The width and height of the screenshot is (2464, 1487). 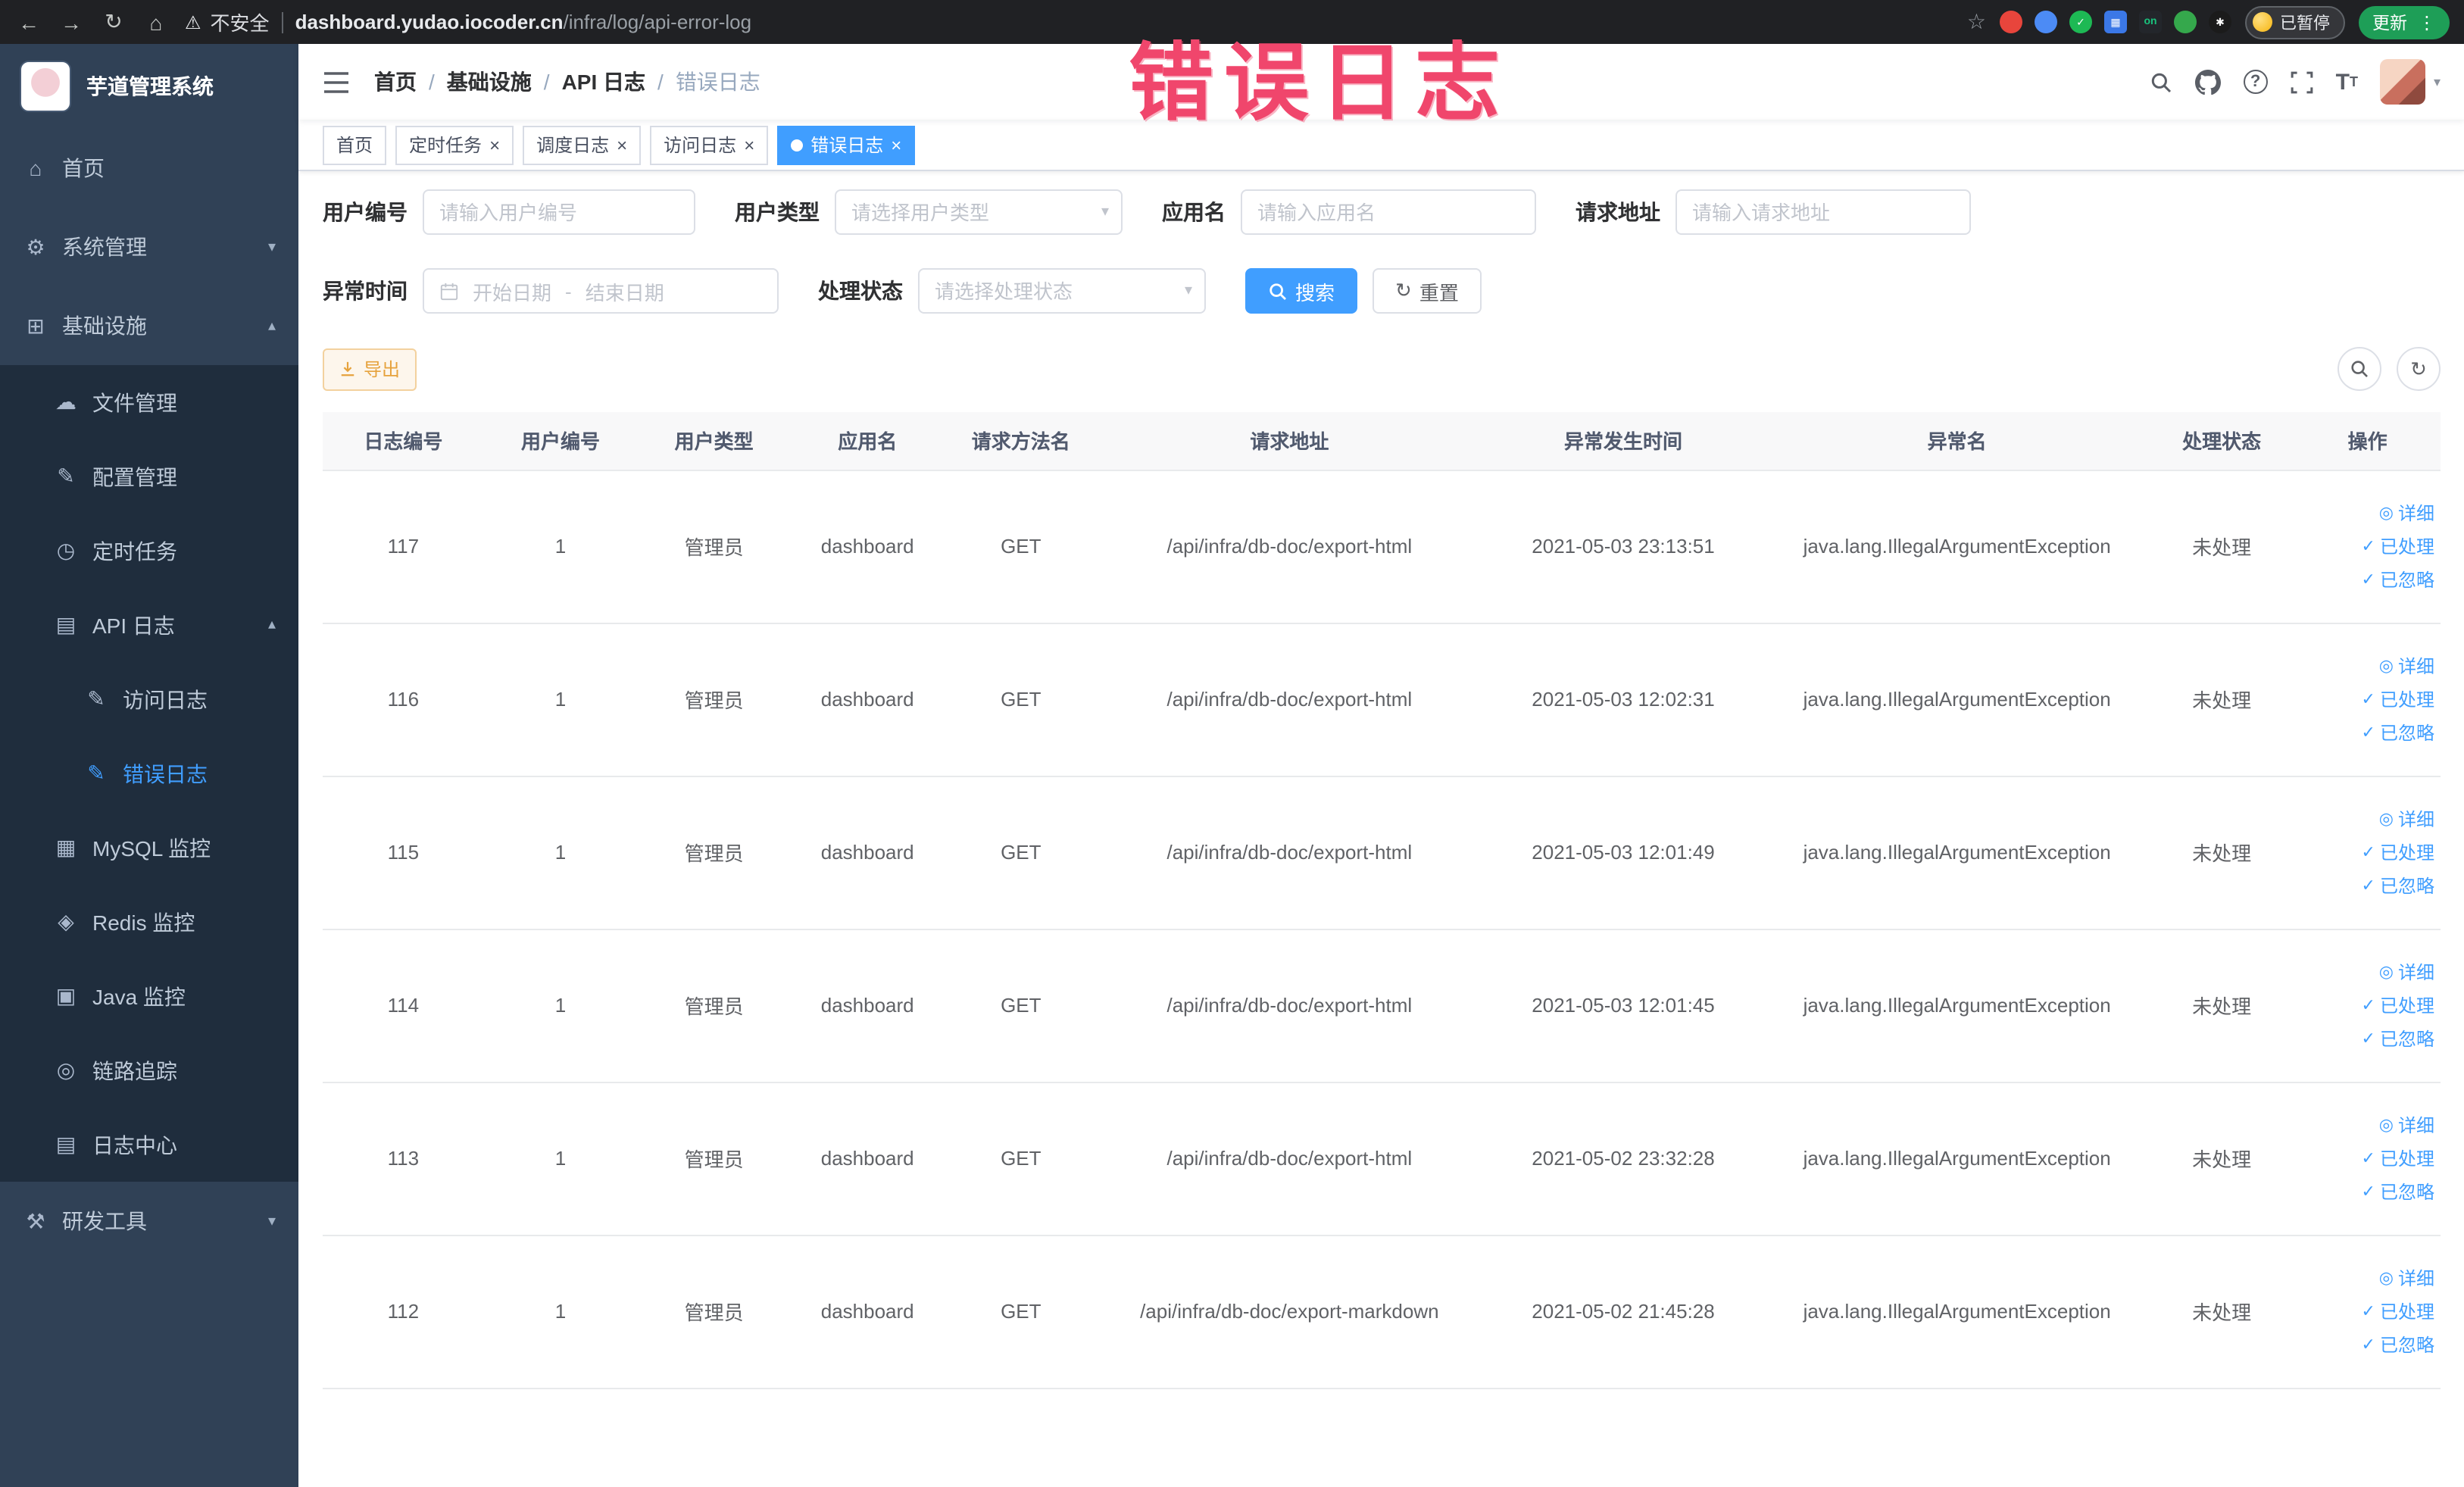 What do you see at coordinates (2161, 81) in the screenshot?
I see `search-icon` at bounding box center [2161, 81].